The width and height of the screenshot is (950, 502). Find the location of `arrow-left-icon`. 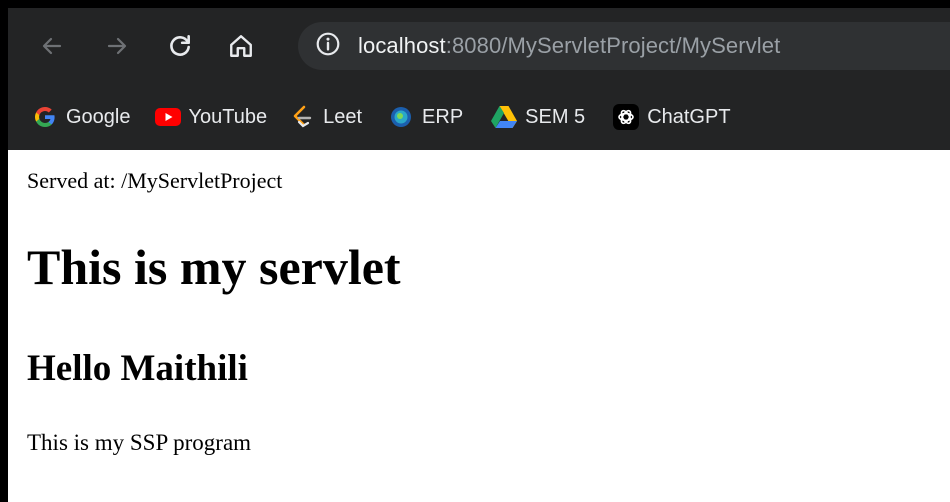

arrow-left-icon is located at coordinates (52, 46).